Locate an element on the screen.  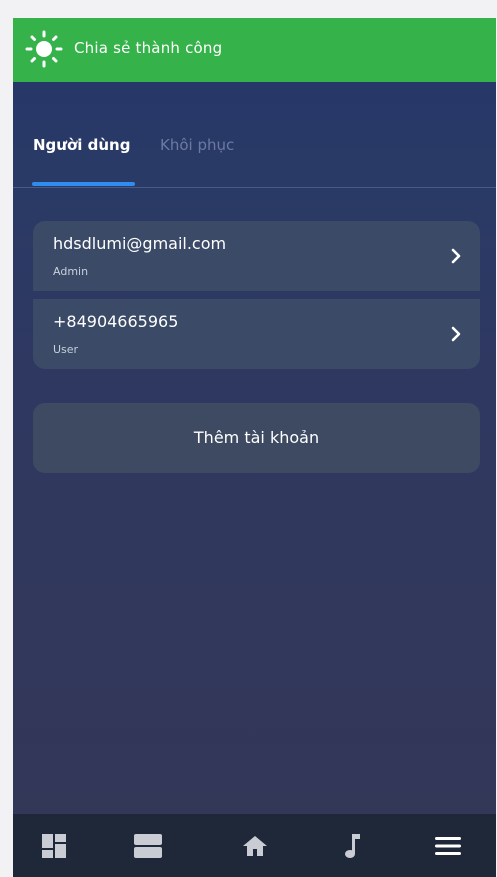
dashboard-icon is located at coordinates (54, 845).